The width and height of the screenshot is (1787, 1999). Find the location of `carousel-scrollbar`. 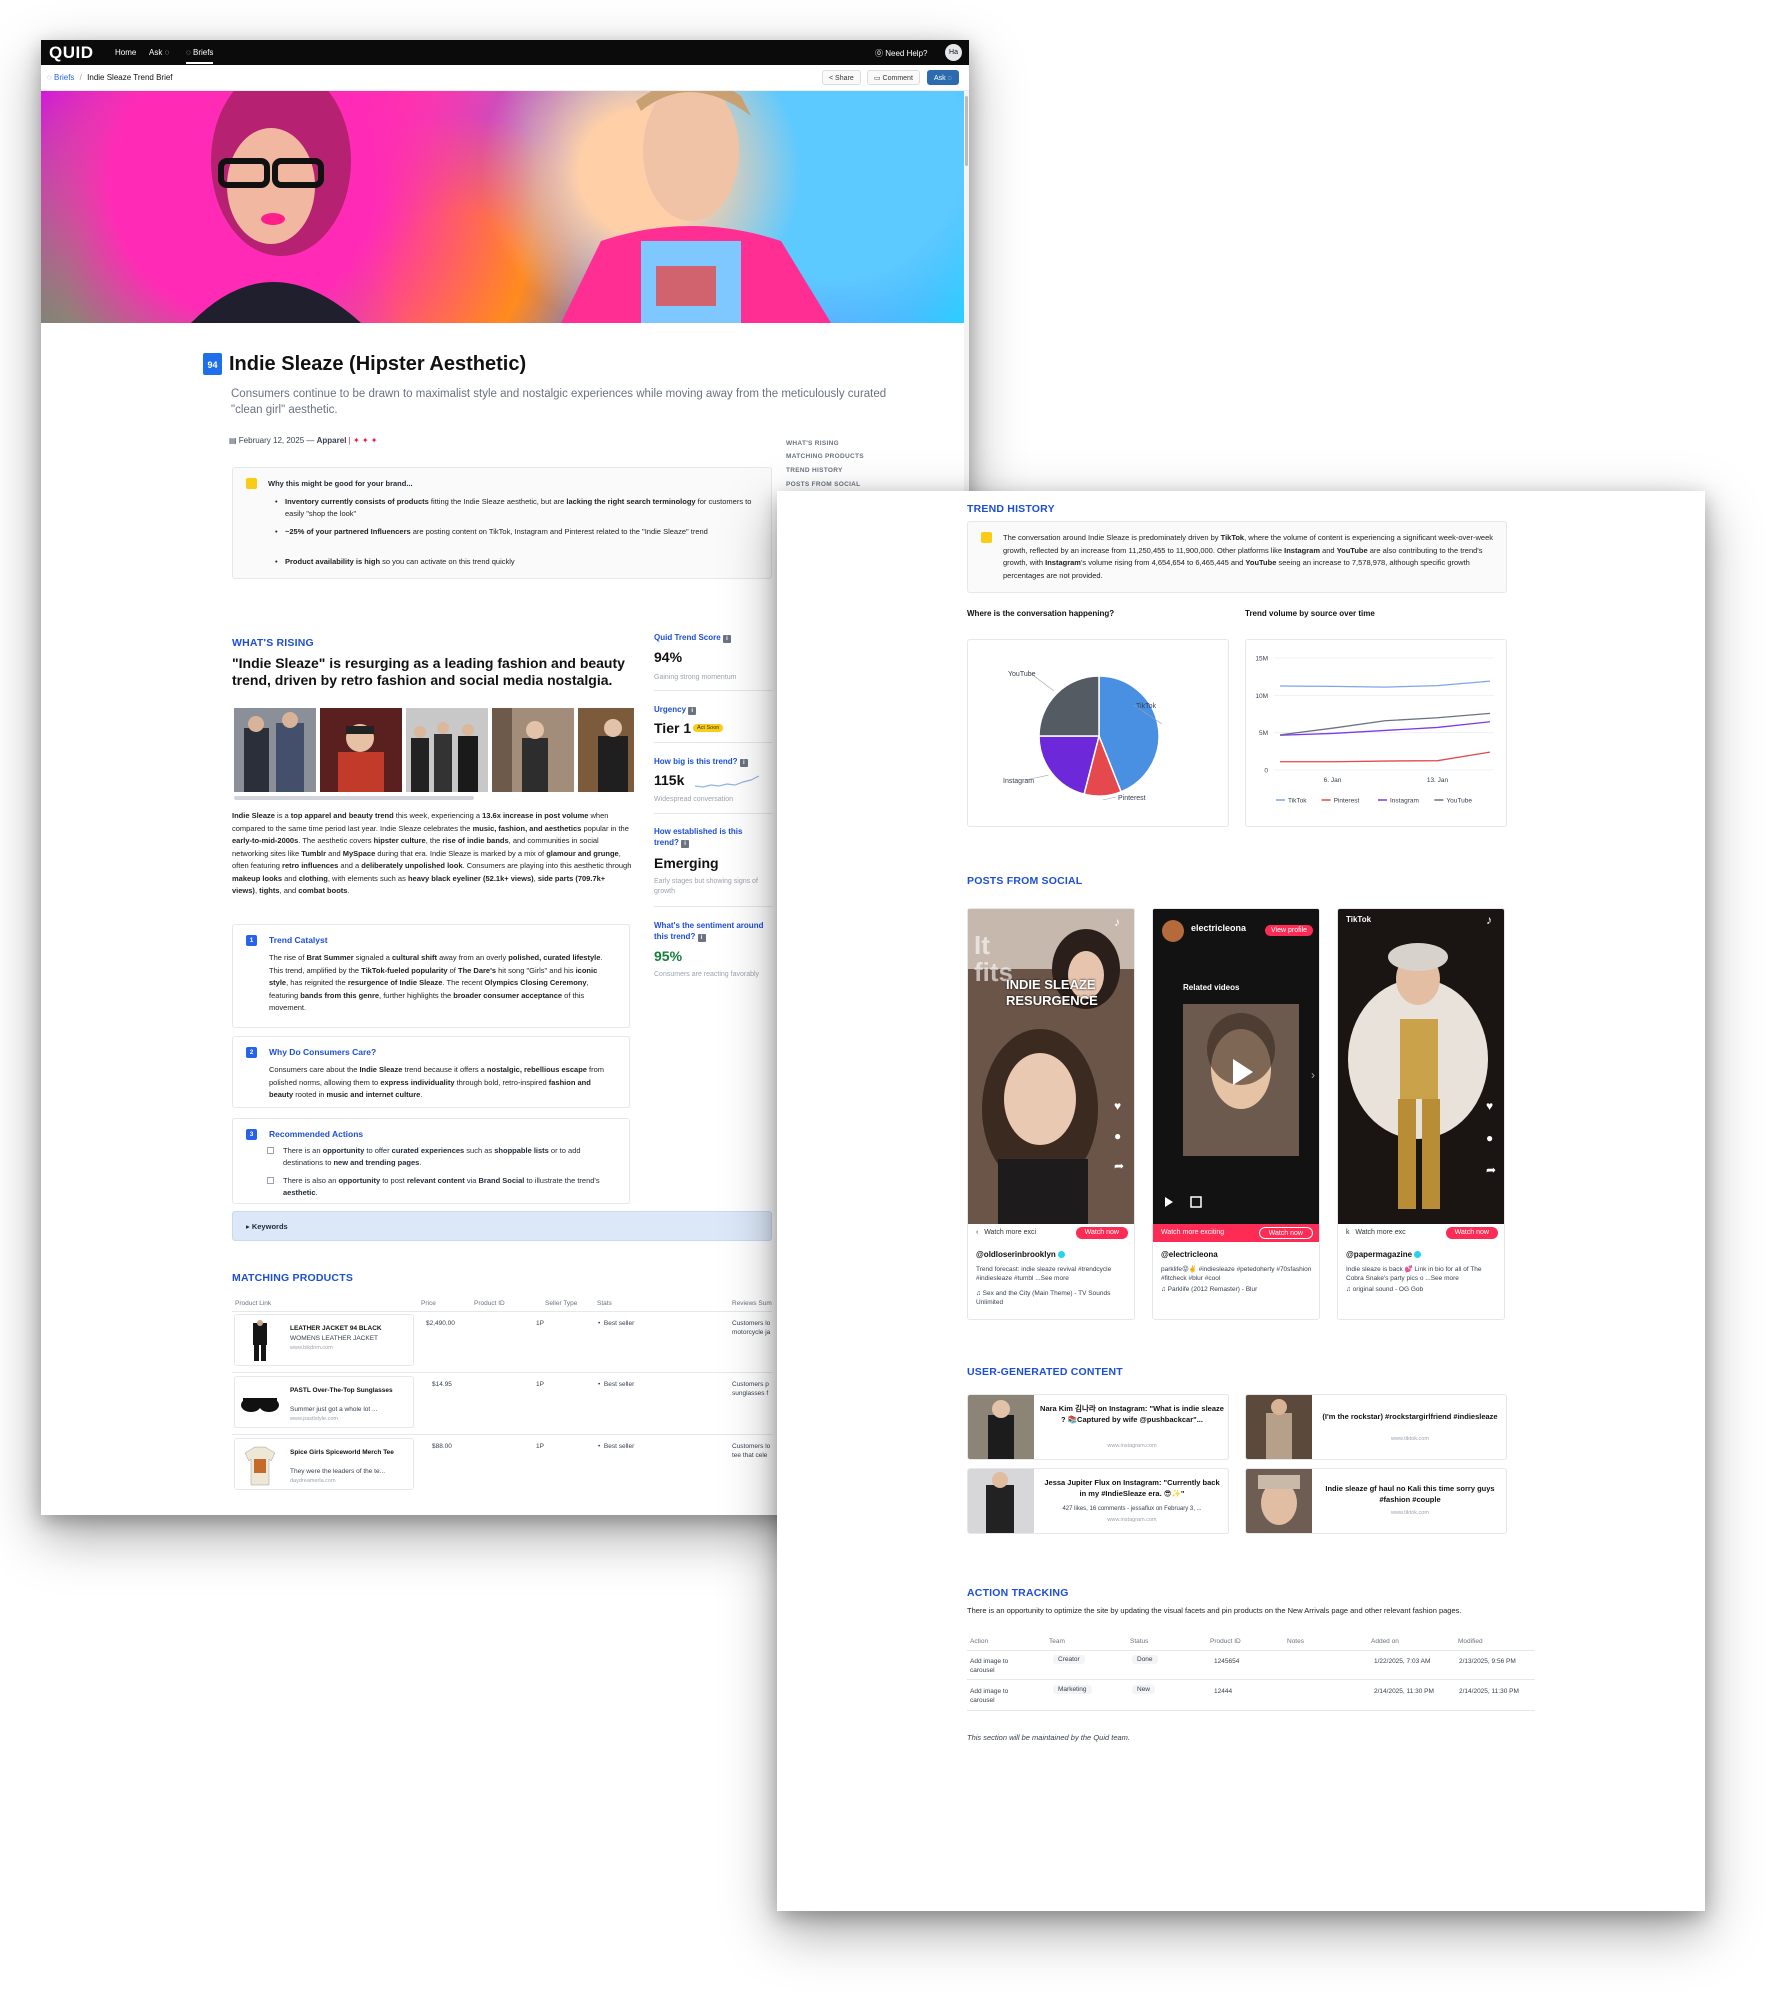

carousel-scrollbar is located at coordinates (354, 798).